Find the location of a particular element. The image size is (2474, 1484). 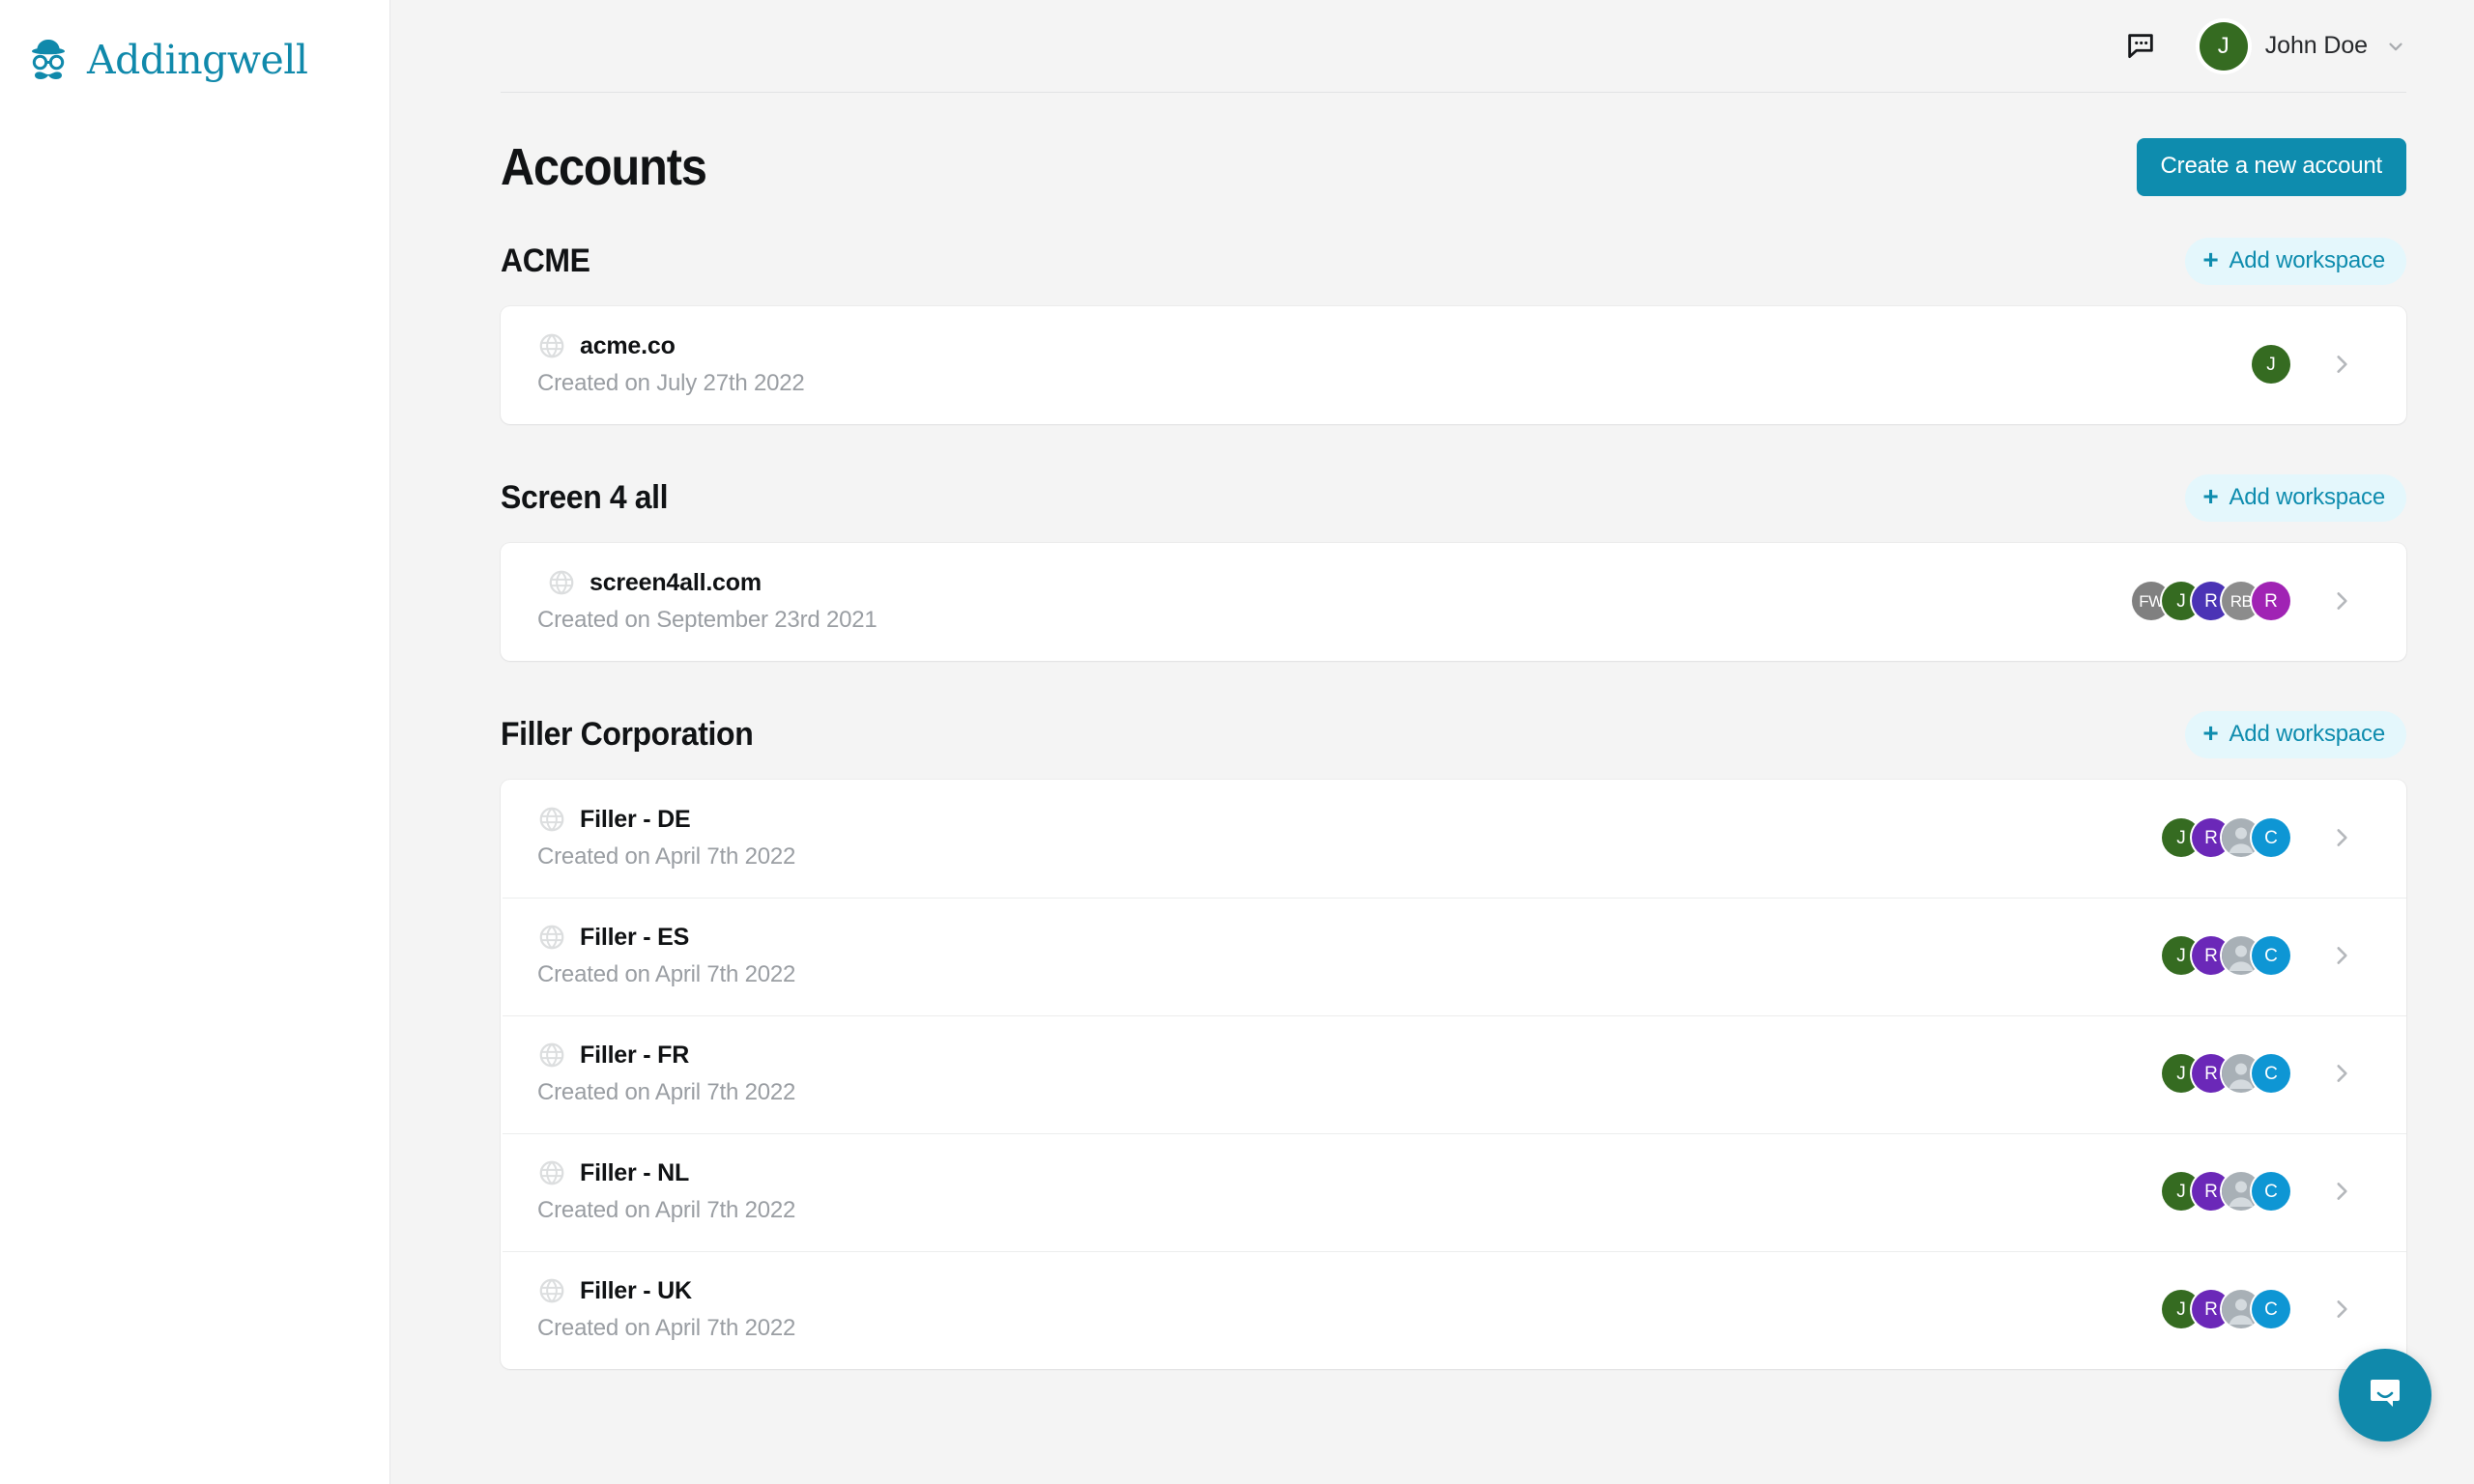

brand-name: Addingwell is located at coordinates (197, 59).